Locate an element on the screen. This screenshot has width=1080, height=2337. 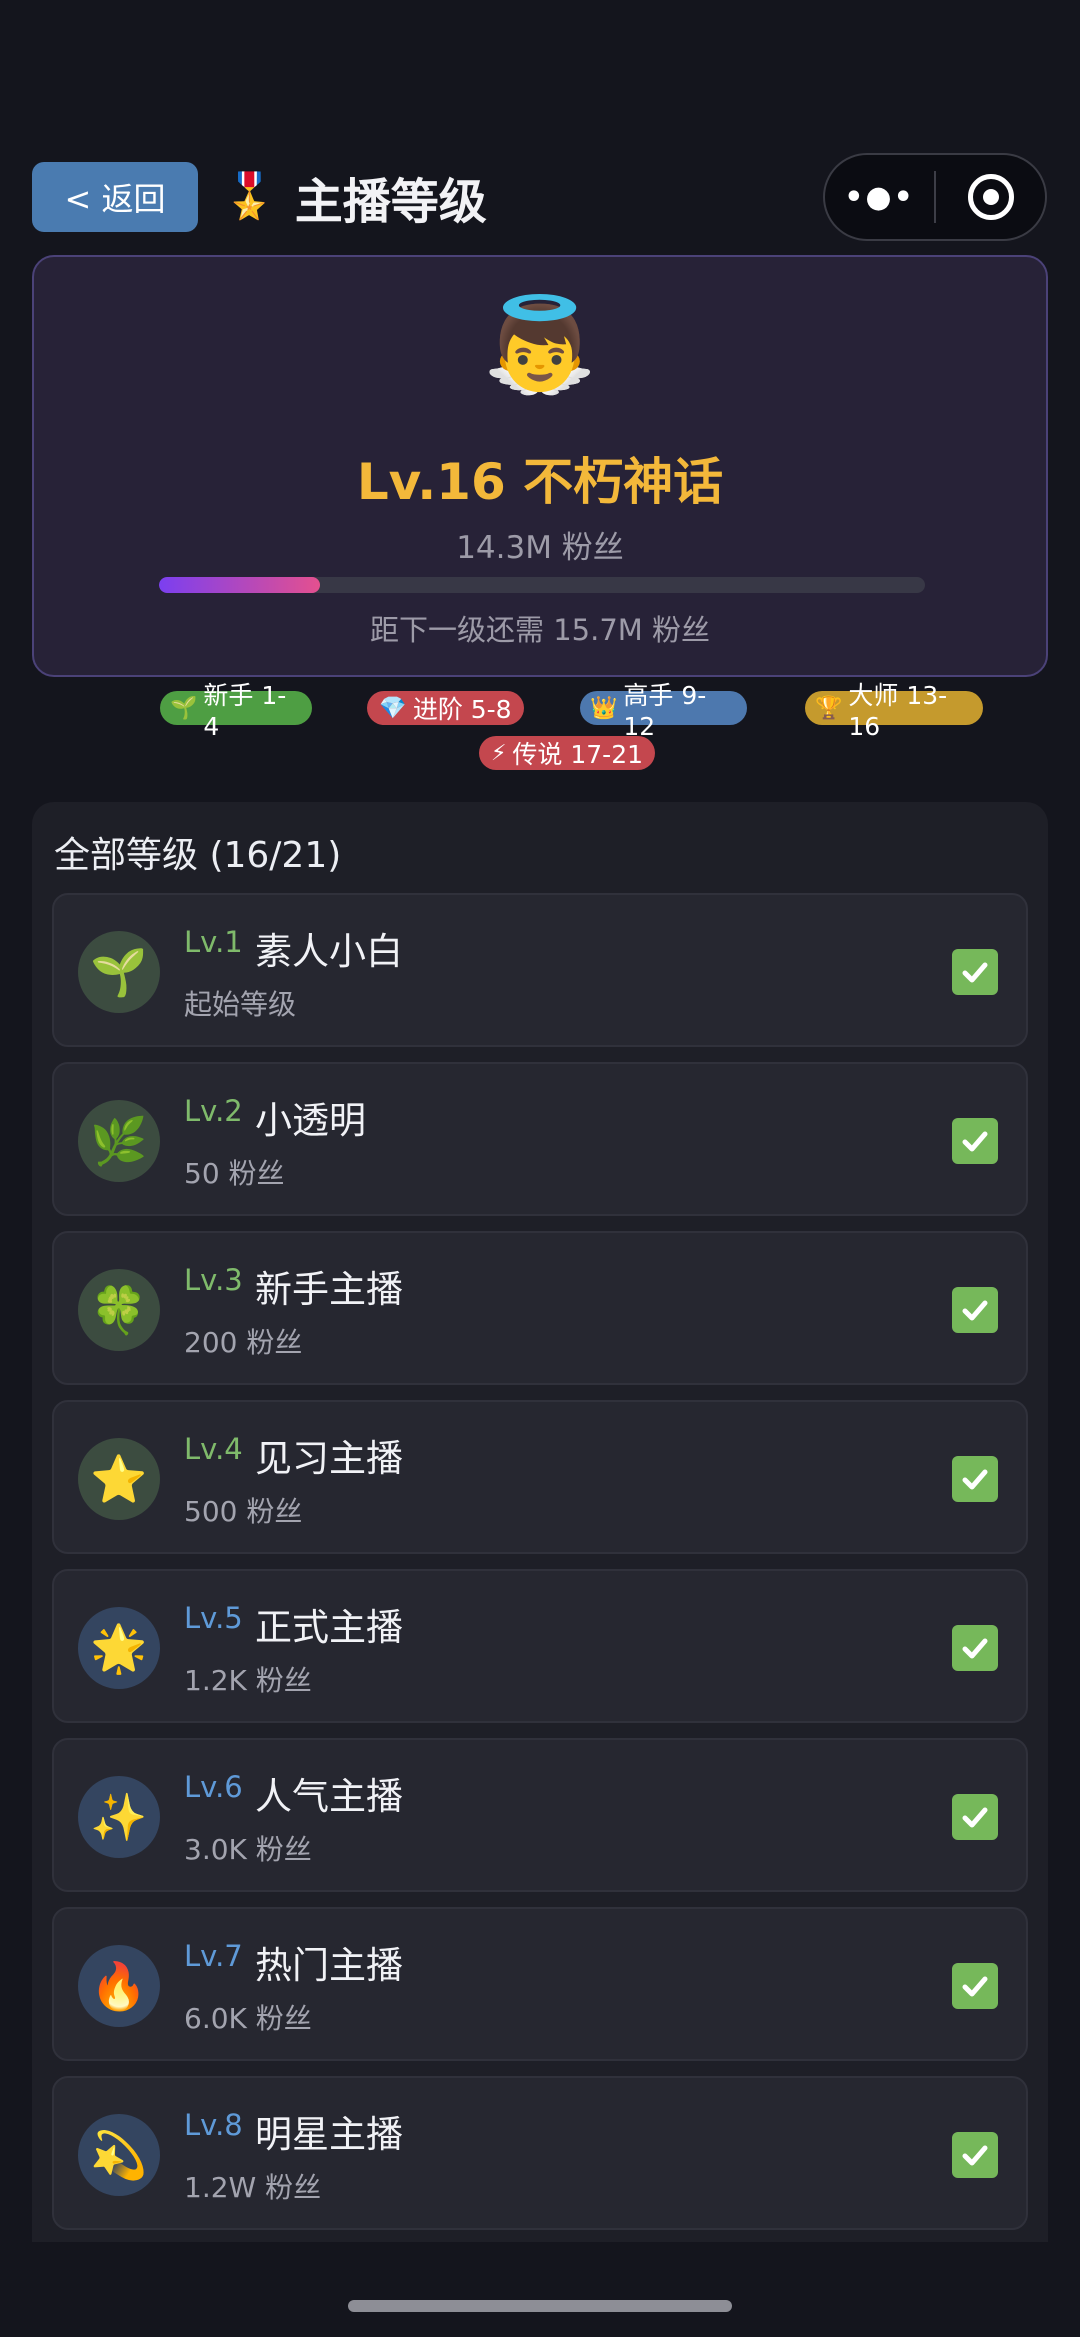
all-levels-title: 全部等级 (16/21) is located at coordinates (198, 855).